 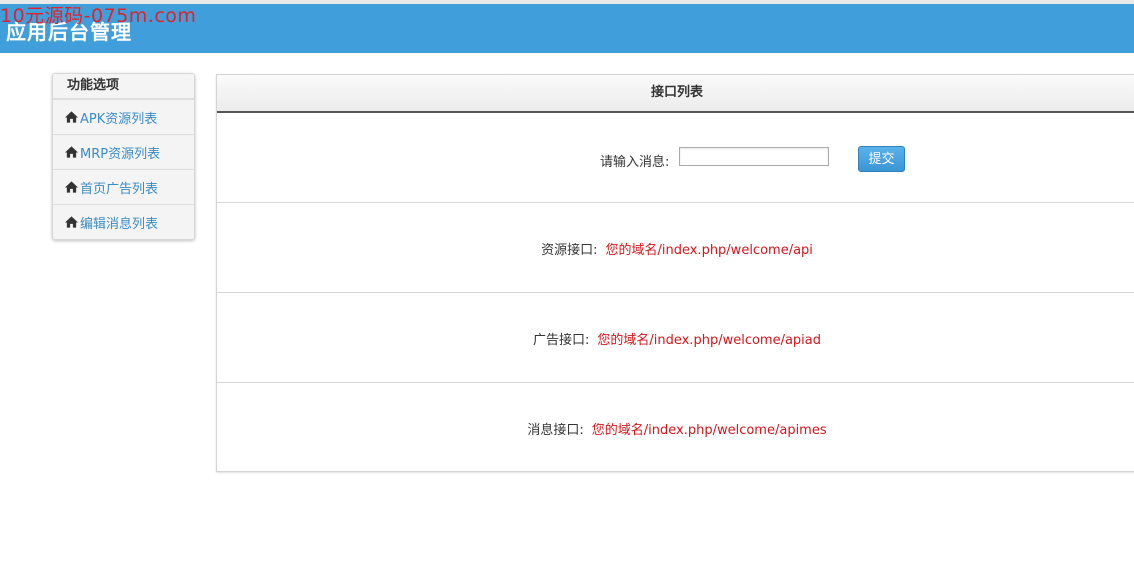 I want to click on sidebar-item-mrp: MRP资源列表, so click(x=123, y=151).